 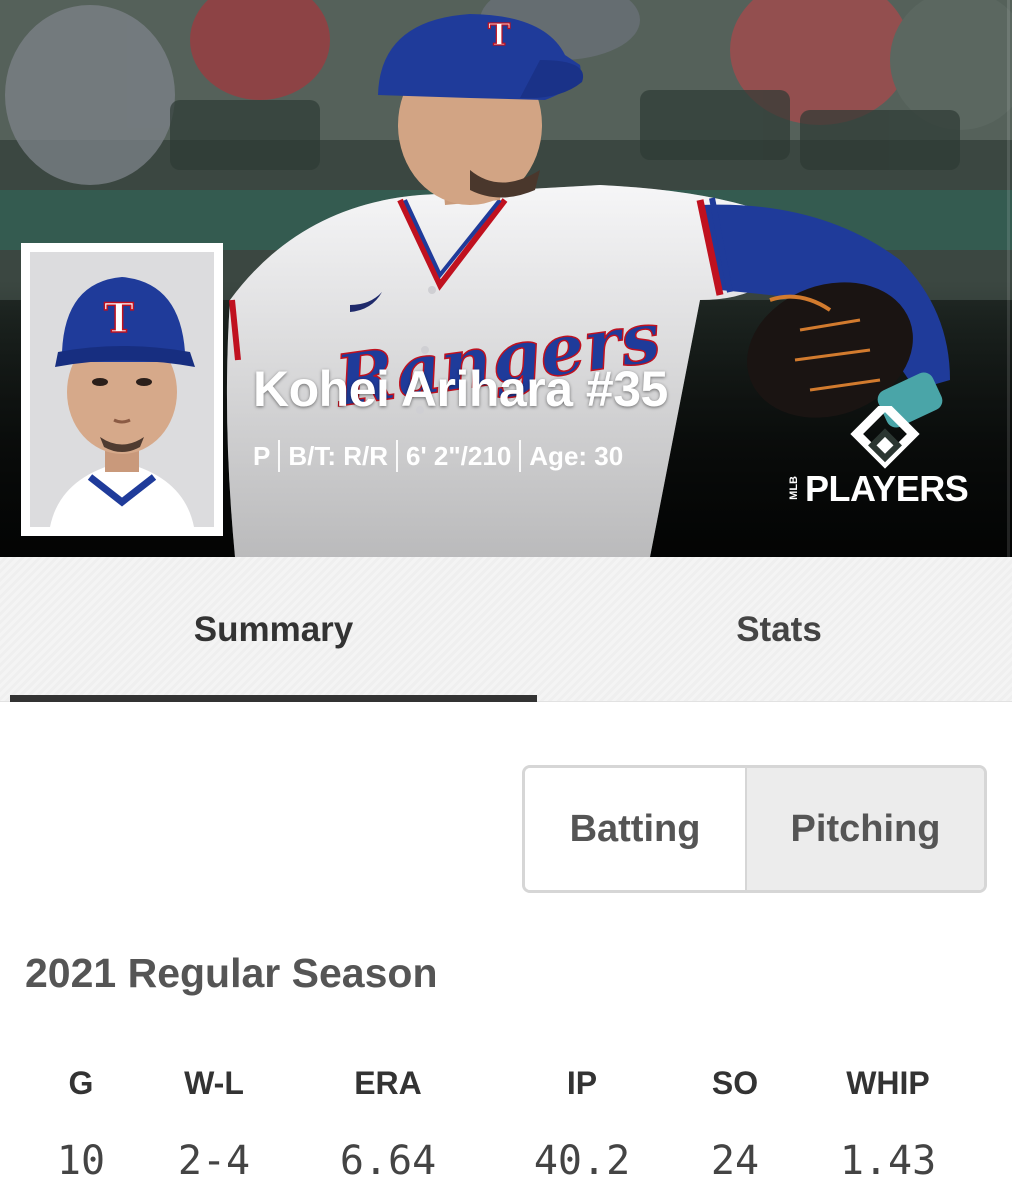 I want to click on stat-column-g: G 10, so click(x=81, y=1122).